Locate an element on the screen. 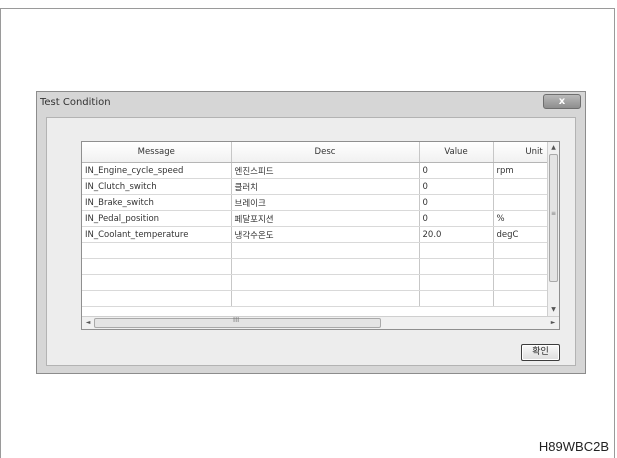 This screenshot has height=458, width=617. message-cell: IN_Brake_switch is located at coordinates (157, 202).